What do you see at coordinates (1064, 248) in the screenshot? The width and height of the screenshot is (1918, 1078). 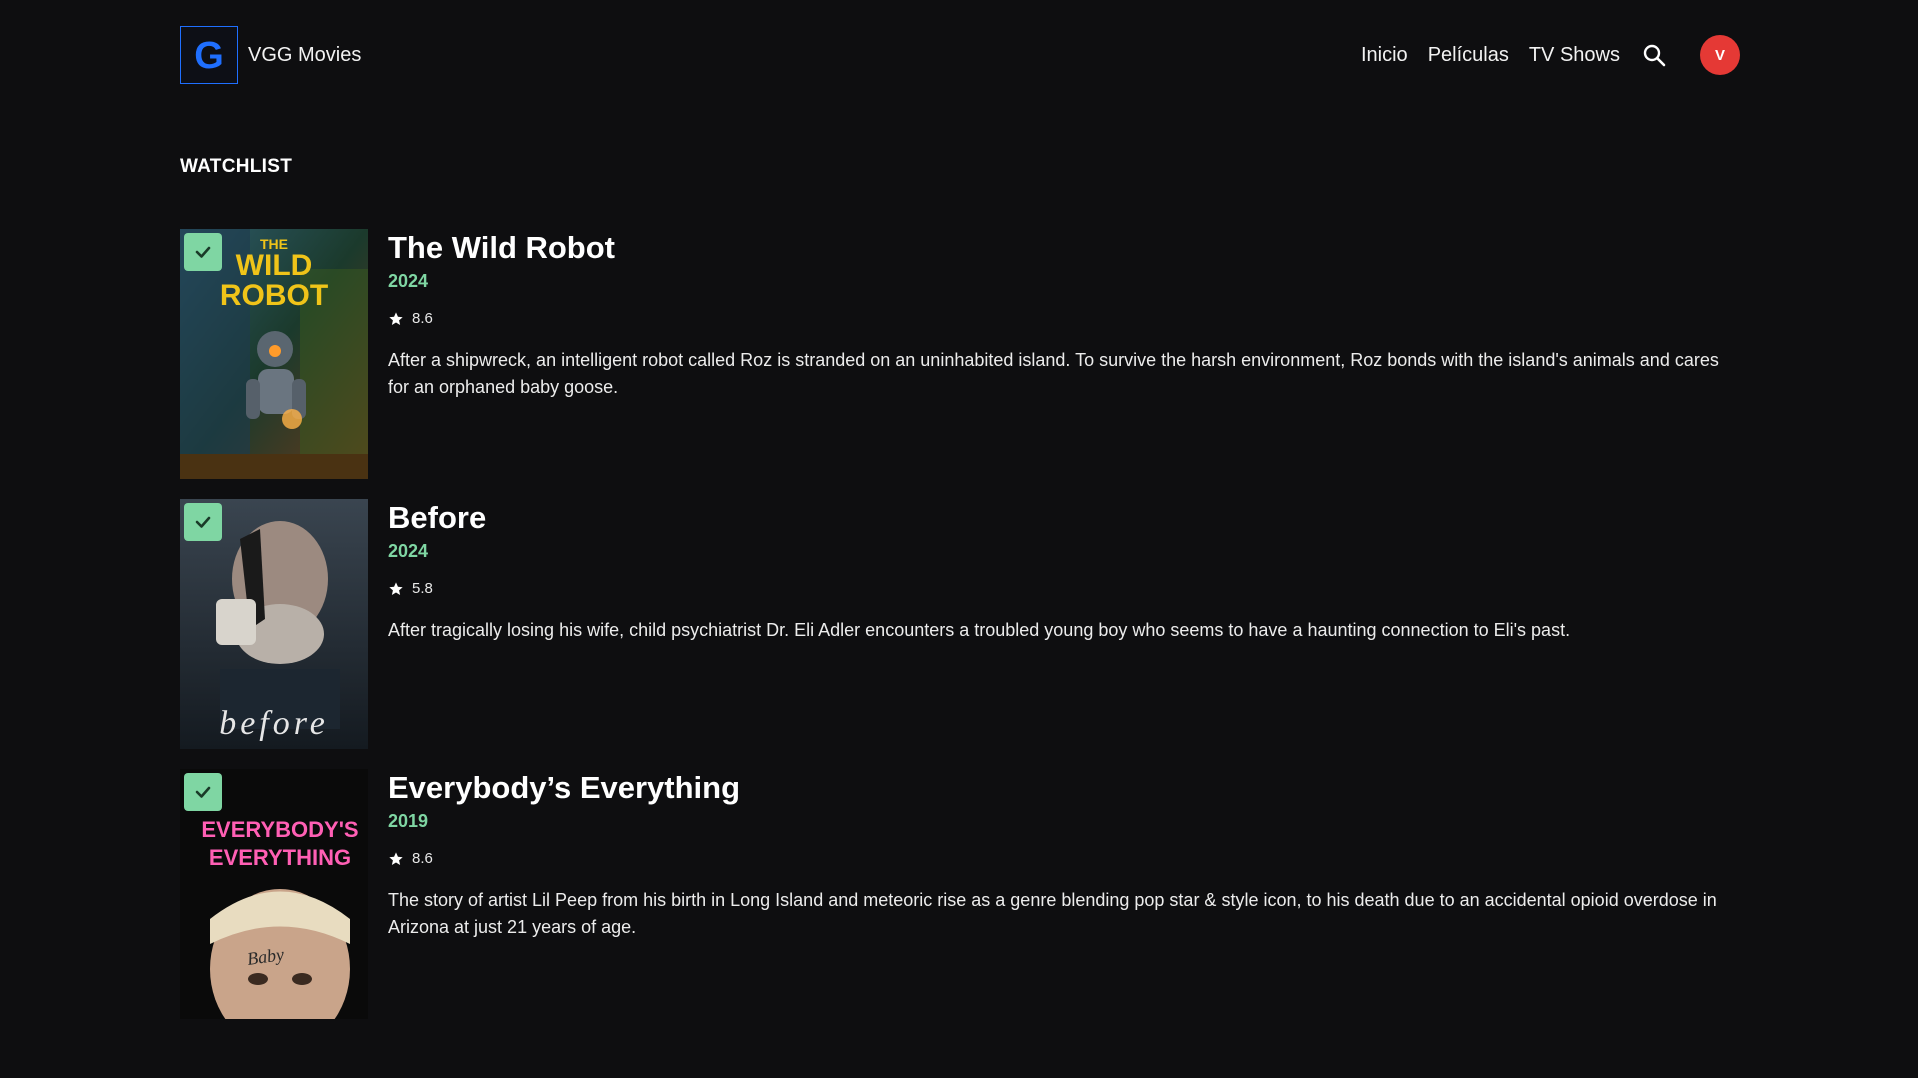 I see `movie-title: The Wild Robot` at bounding box center [1064, 248].